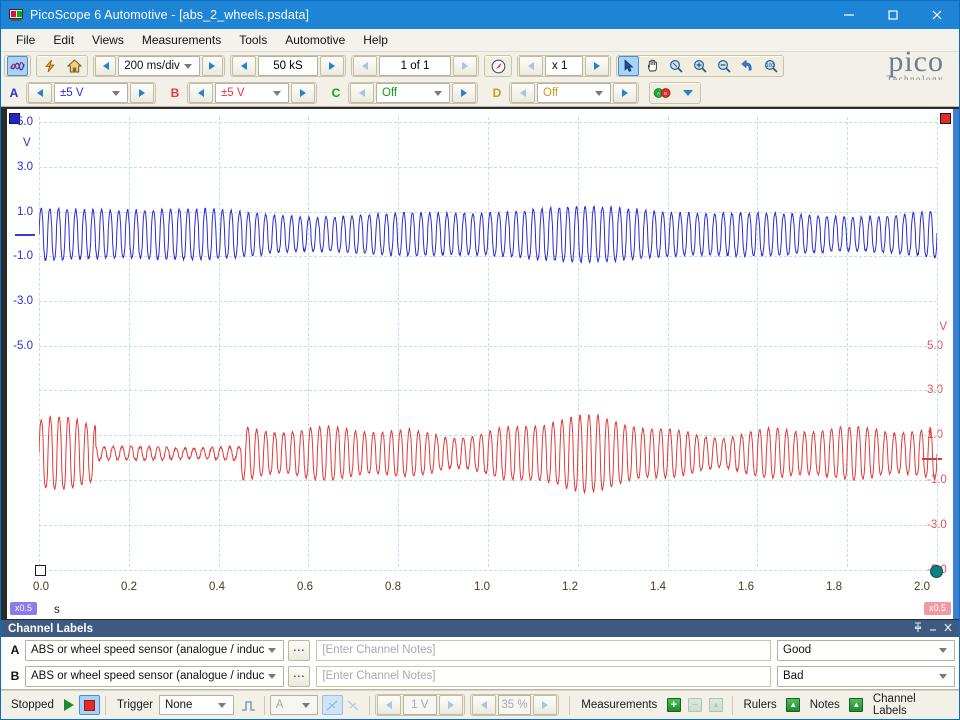  I want to click on waveform-prev-button, so click(365, 66).